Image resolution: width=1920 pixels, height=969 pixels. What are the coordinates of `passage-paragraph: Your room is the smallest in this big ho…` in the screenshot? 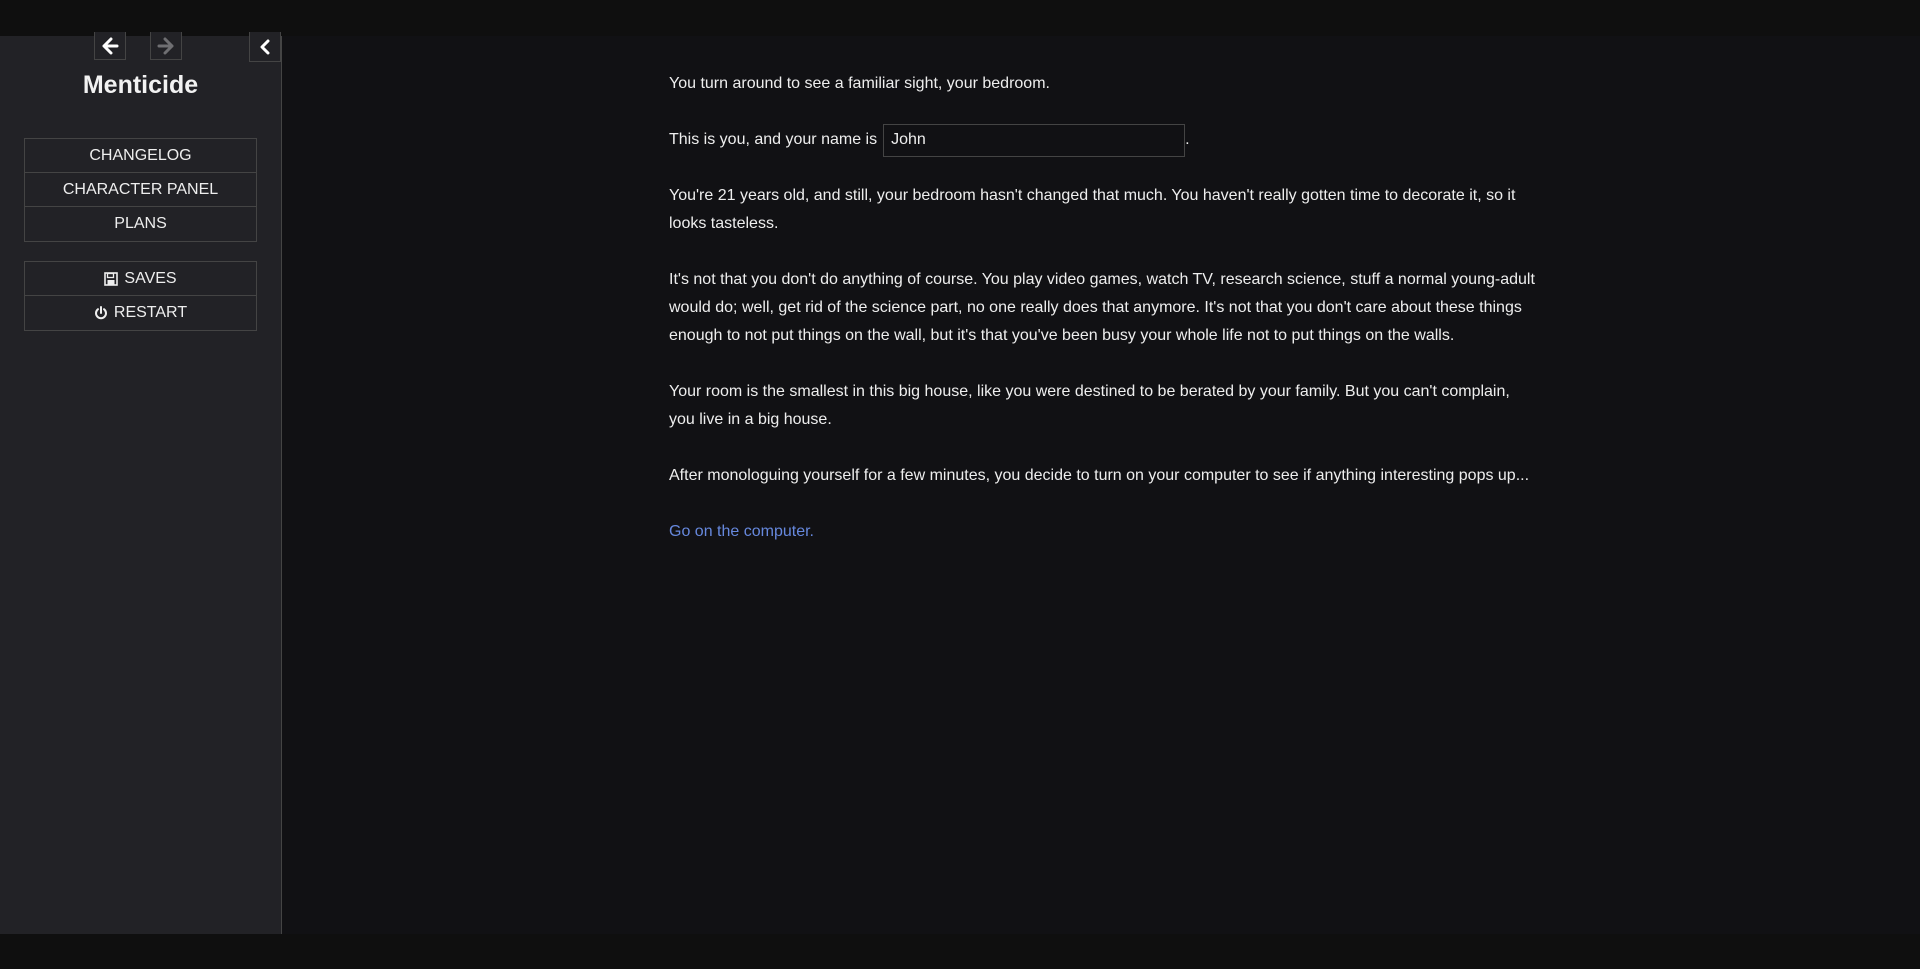 It's located at (1089, 405).